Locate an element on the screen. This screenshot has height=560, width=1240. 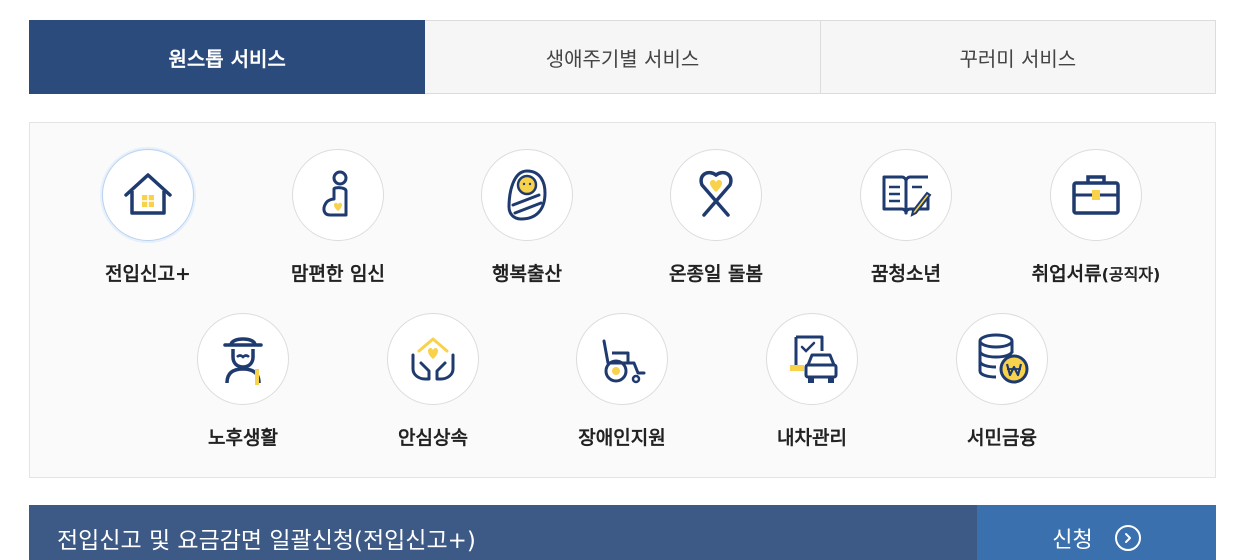
service-move-in-label: 전입신고+ is located at coordinates (148, 272).